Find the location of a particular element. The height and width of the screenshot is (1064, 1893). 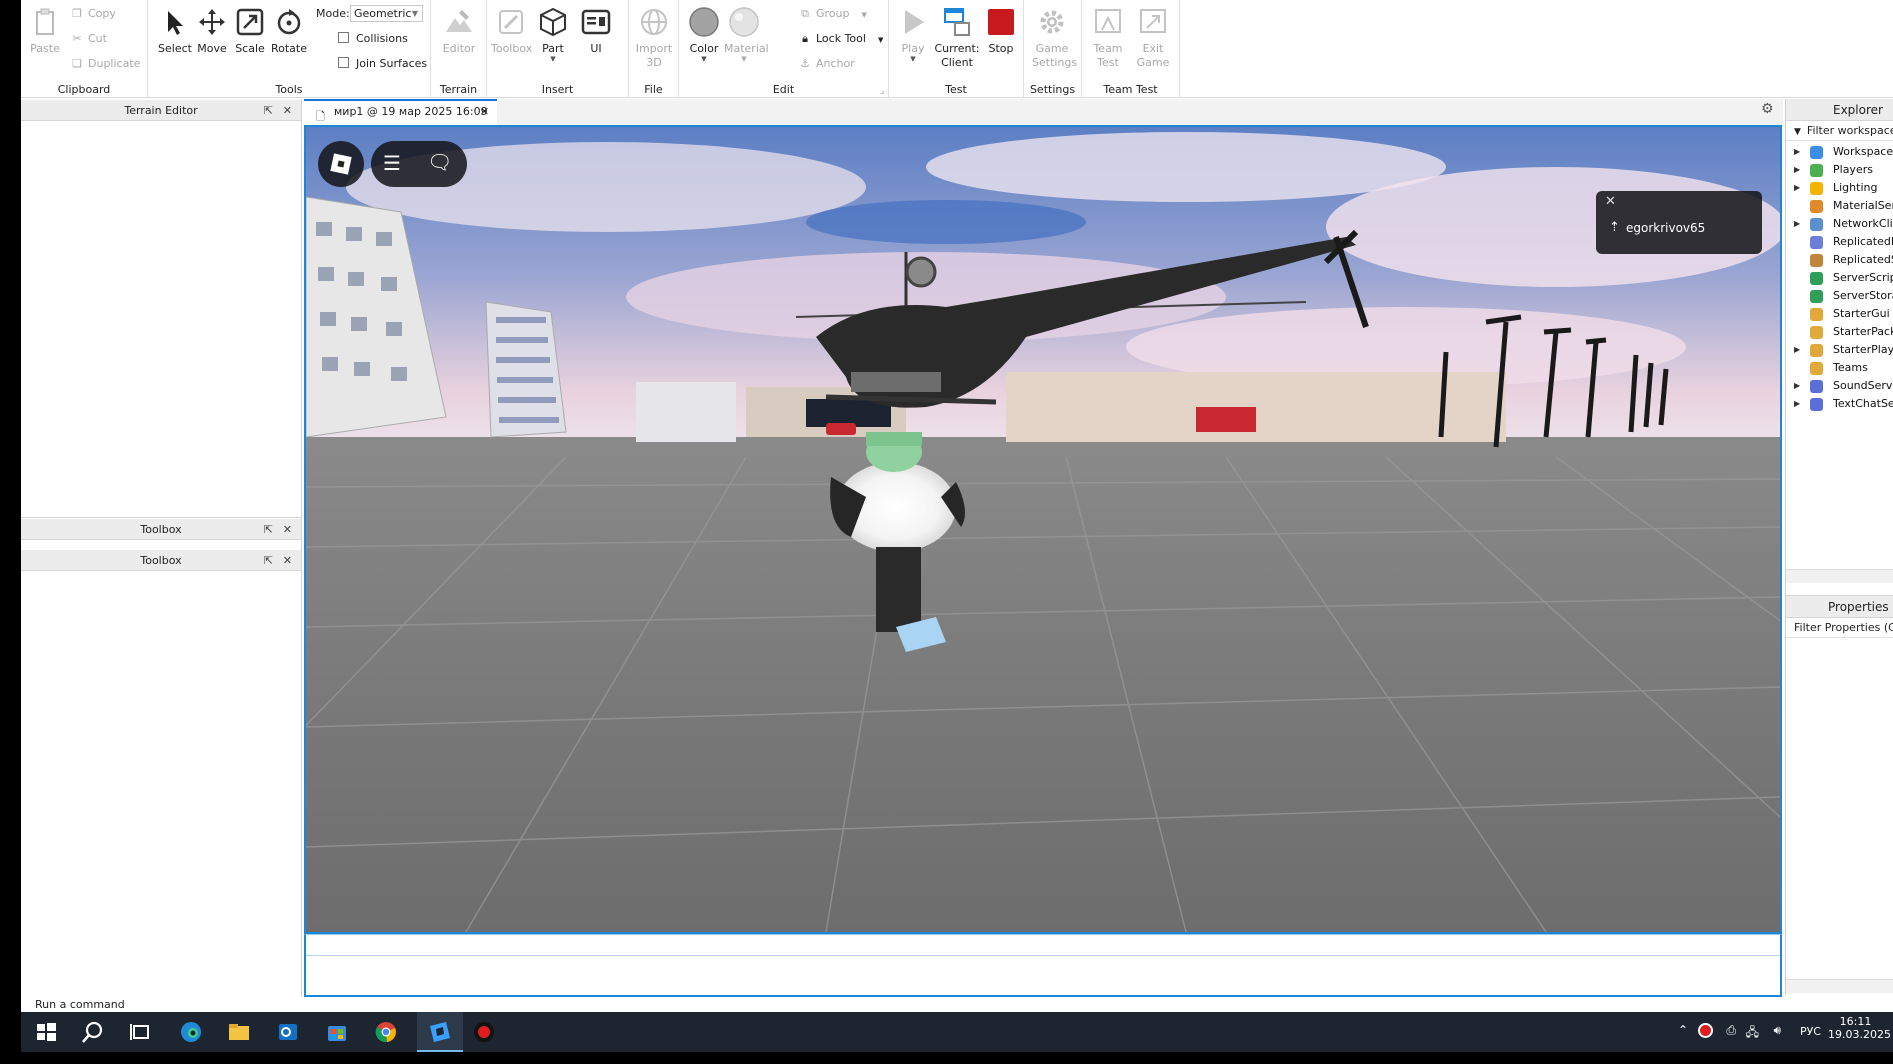

properties-scrollbar is located at coordinates (1839, 986).